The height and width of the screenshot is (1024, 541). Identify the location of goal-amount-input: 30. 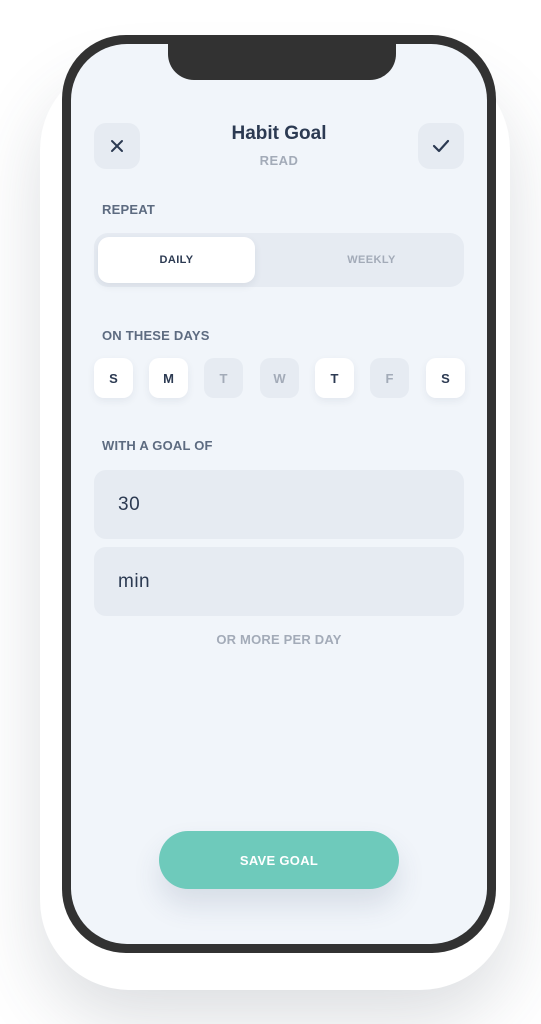
(279, 504).